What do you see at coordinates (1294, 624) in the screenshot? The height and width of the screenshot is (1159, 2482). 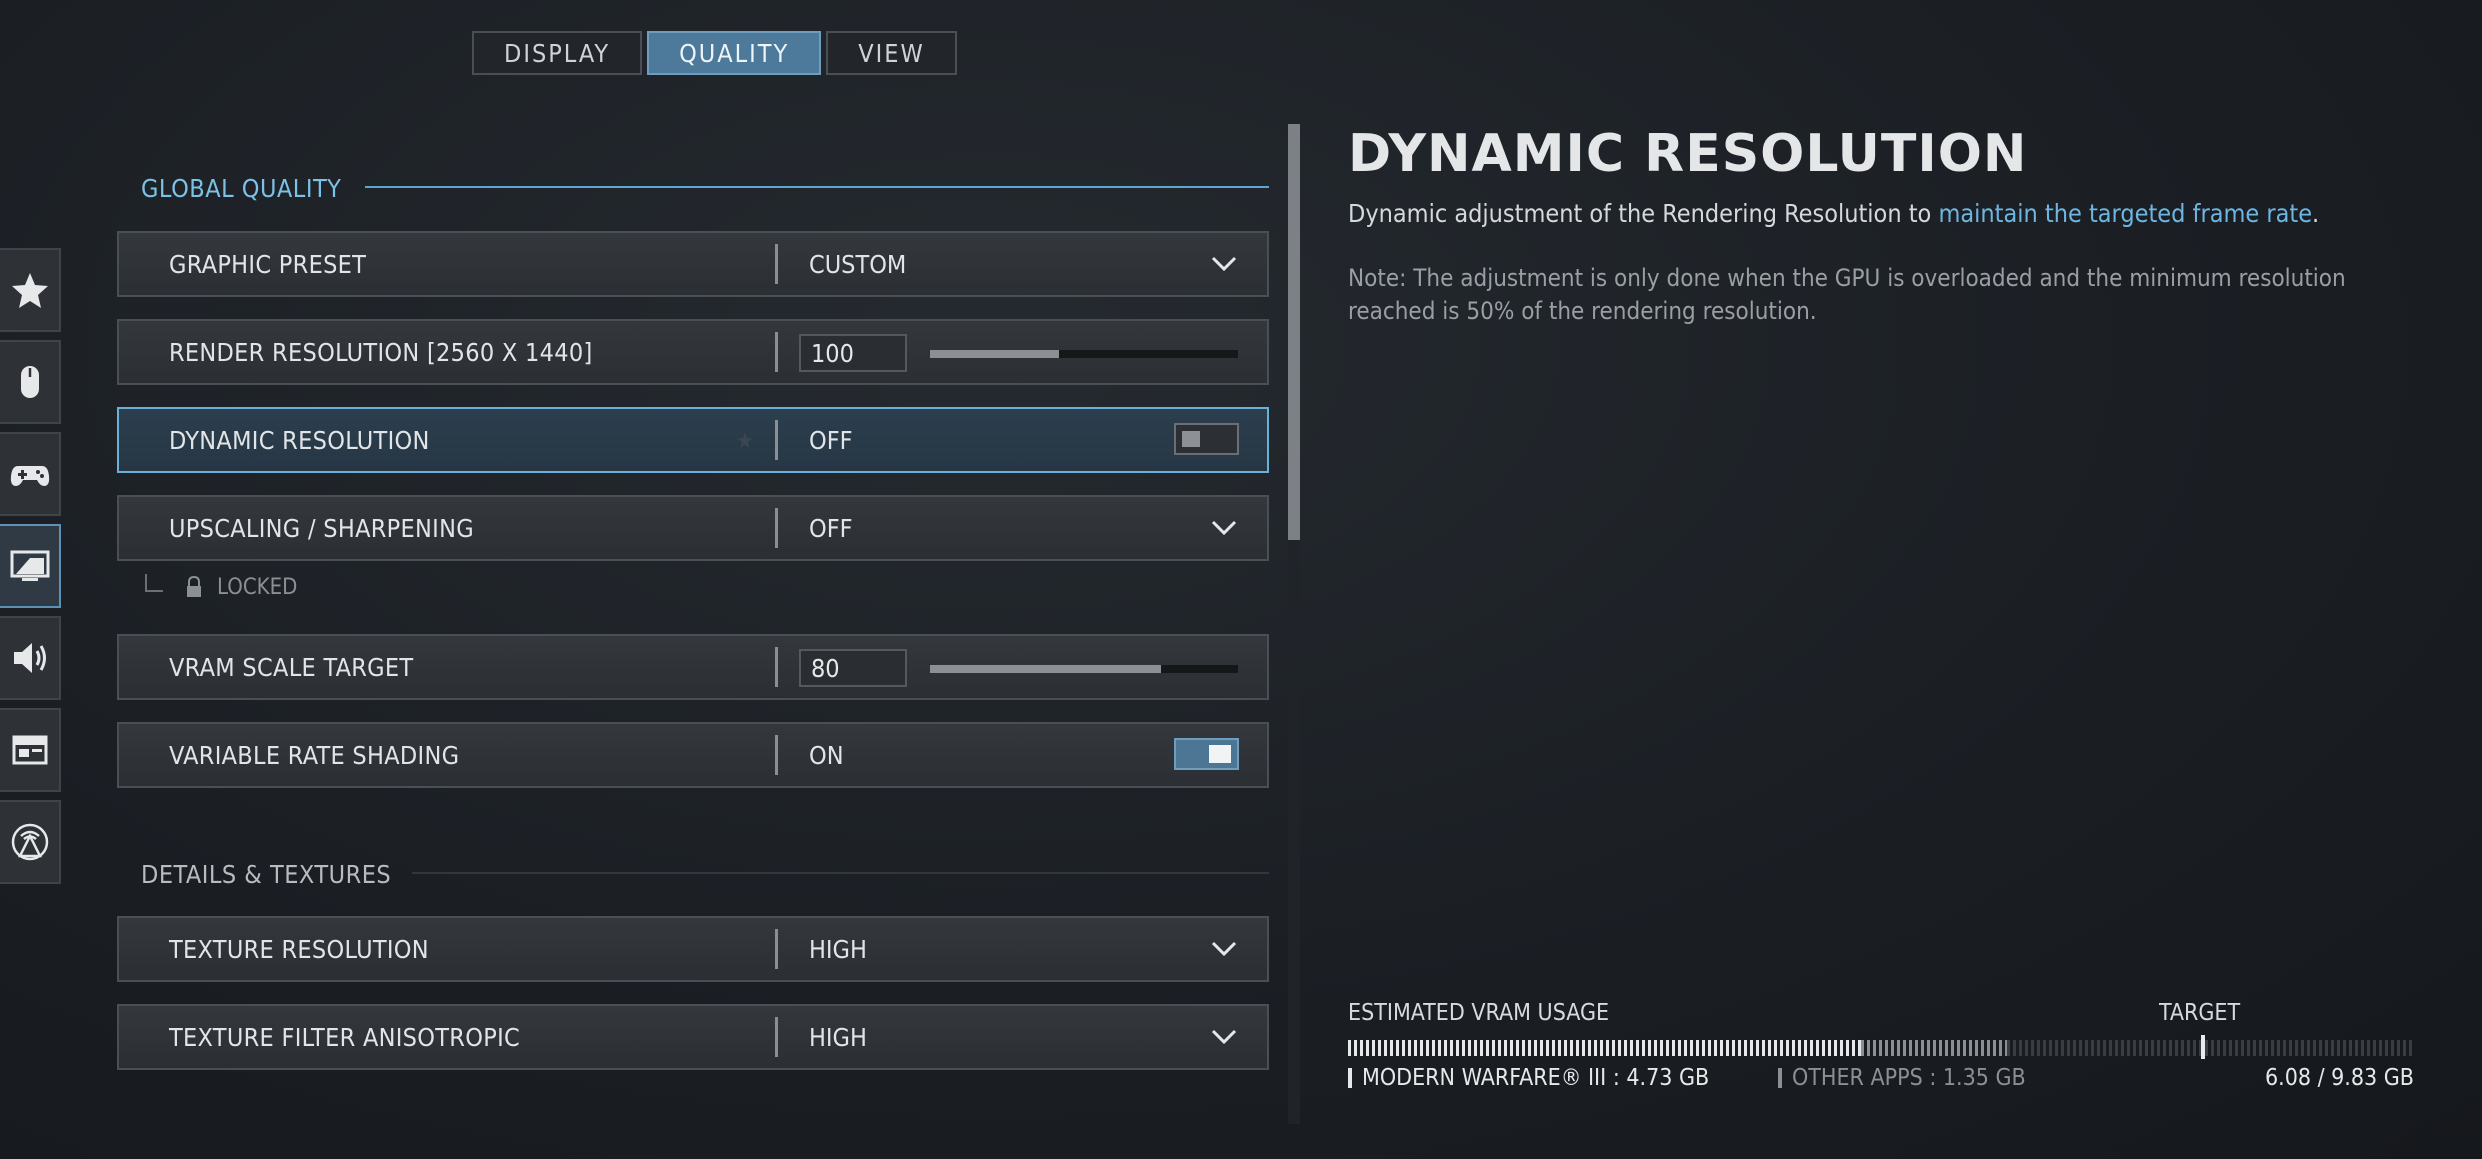 I see `settings-scrollbar` at bounding box center [1294, 624].